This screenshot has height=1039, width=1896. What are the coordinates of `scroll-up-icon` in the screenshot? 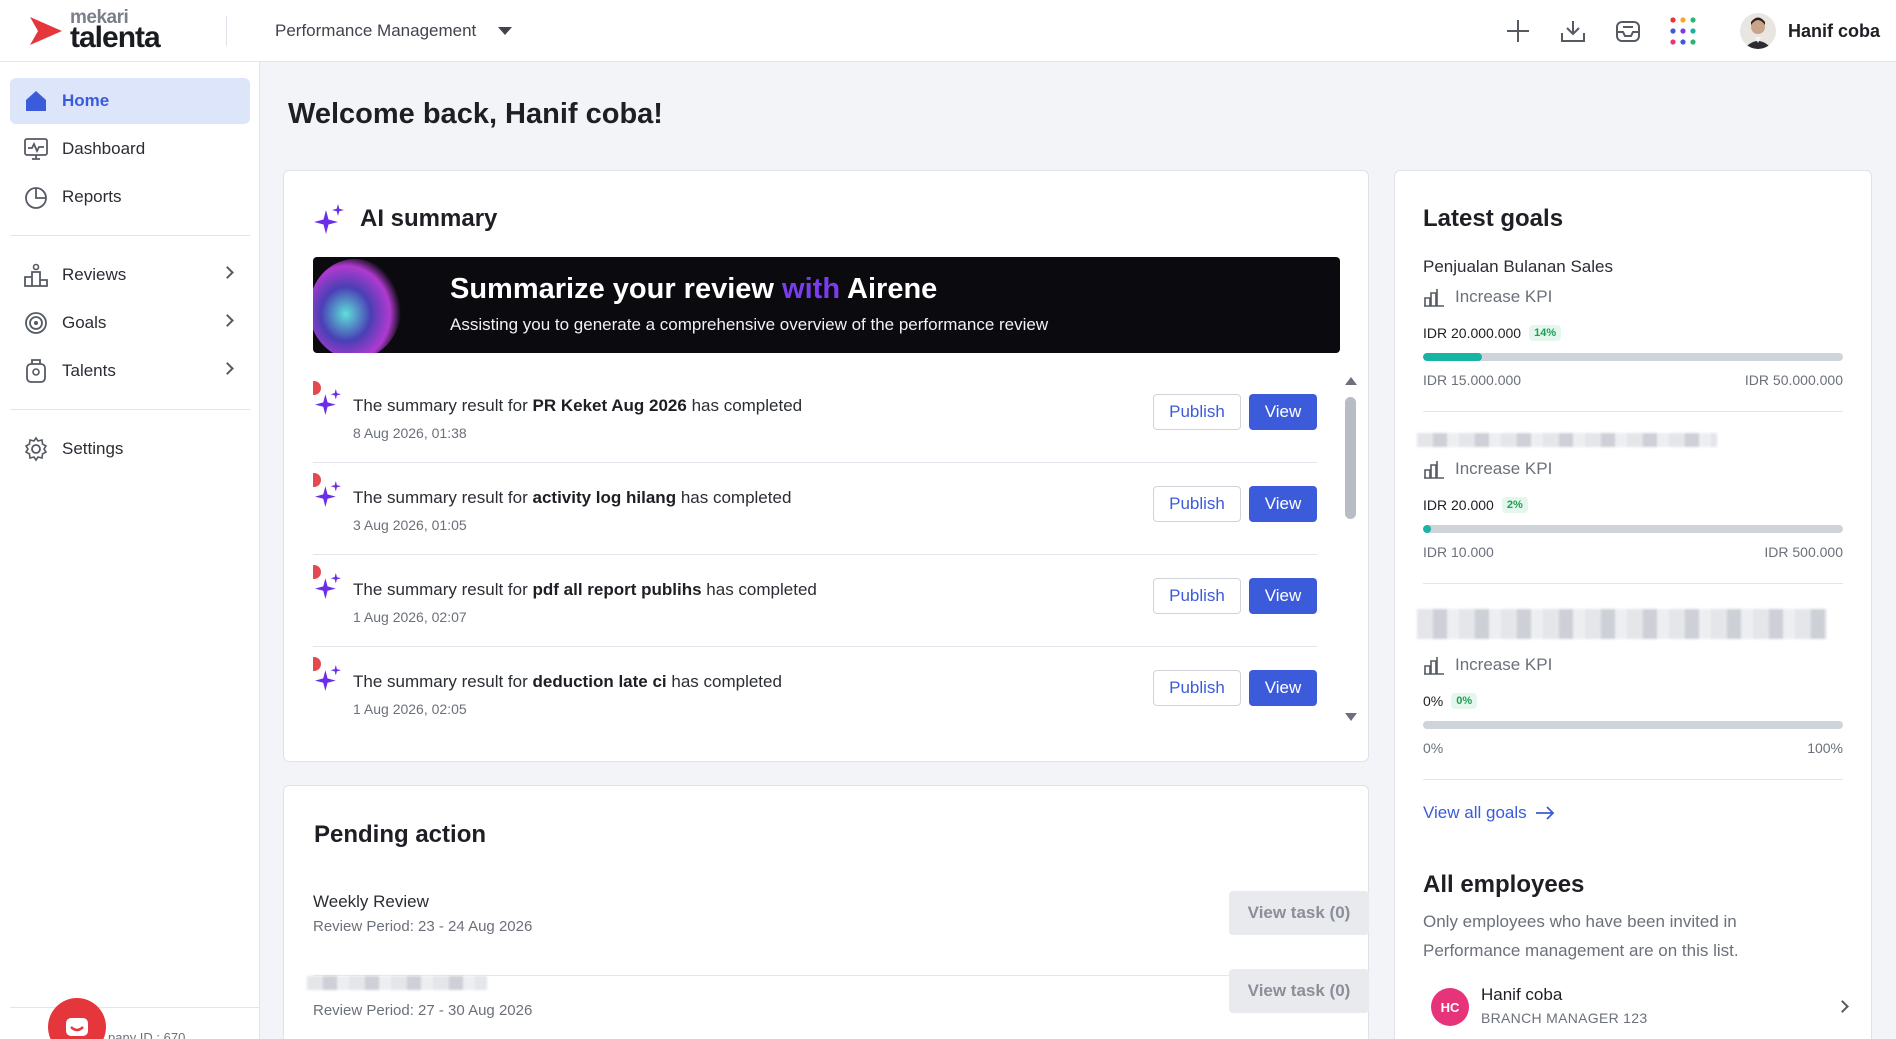 It's located at (1351, 381).